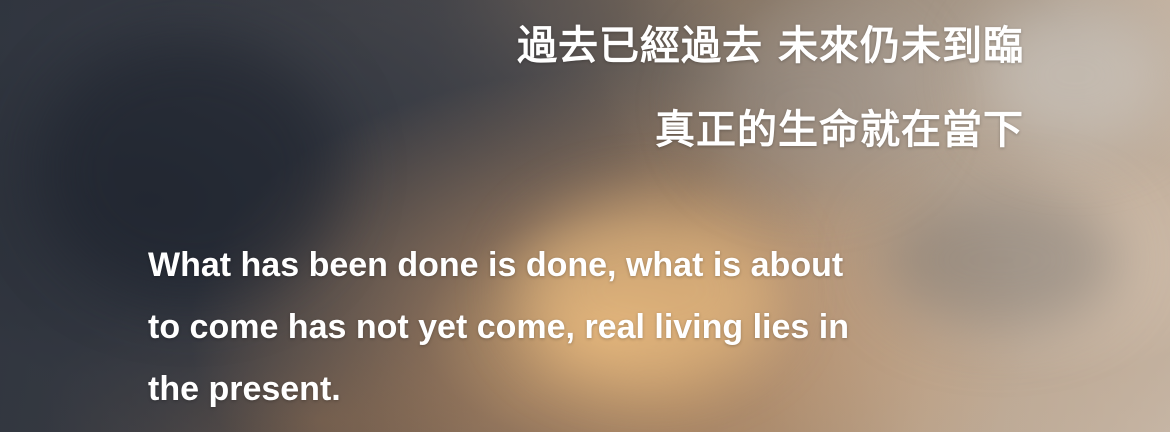  What do you see at coordinates (839, 130) in the screenshot?
I see `quote-chinese-line-2: 真正的生命就在當下` at bounding box center [839, 130].